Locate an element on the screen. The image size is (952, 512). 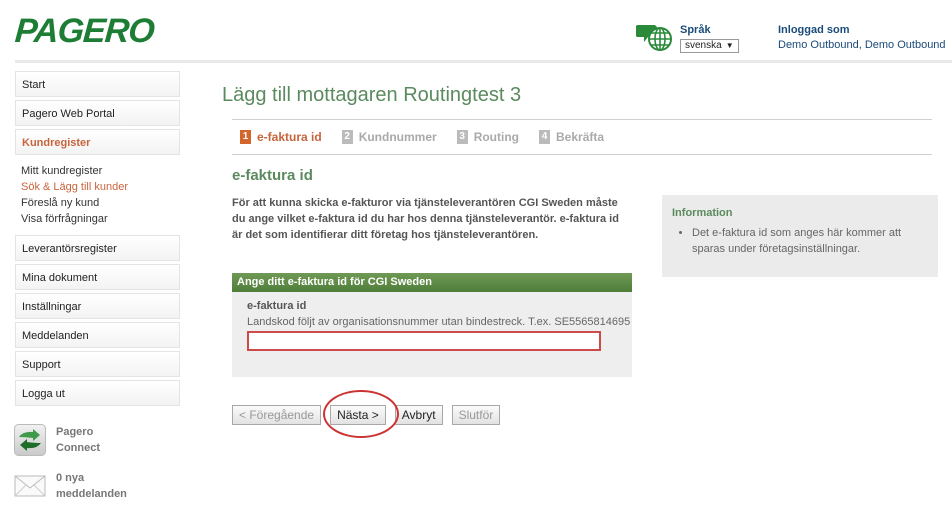
step-label: Bekräfta is located at coordinates (580, 137).